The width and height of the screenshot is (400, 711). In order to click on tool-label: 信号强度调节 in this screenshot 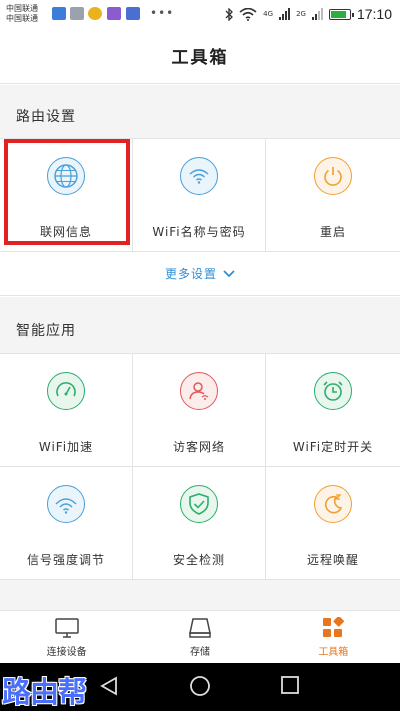, I will do `click(65, 560)`.